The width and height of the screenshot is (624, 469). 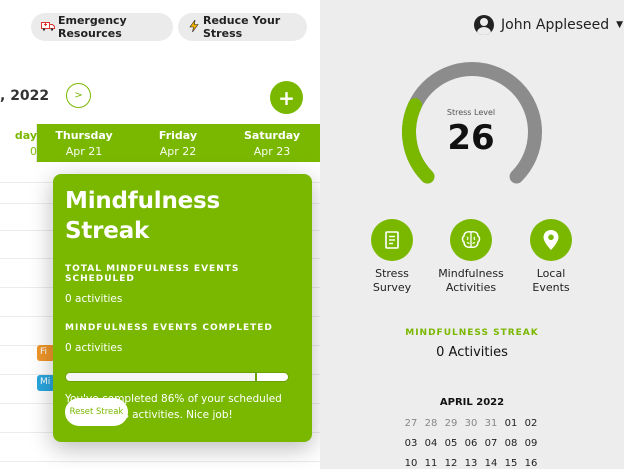 I want to click on calendar-month-title: , 2022, so click(x=25, y=96).